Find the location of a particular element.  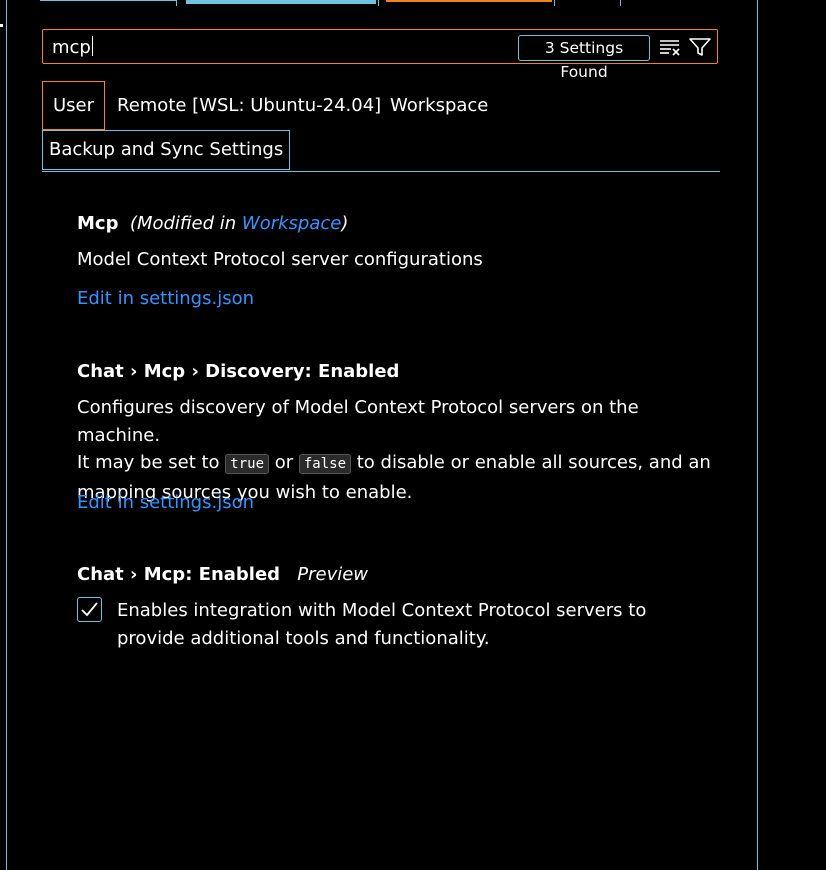

tabs-divider is located at coordinates (381, 171).